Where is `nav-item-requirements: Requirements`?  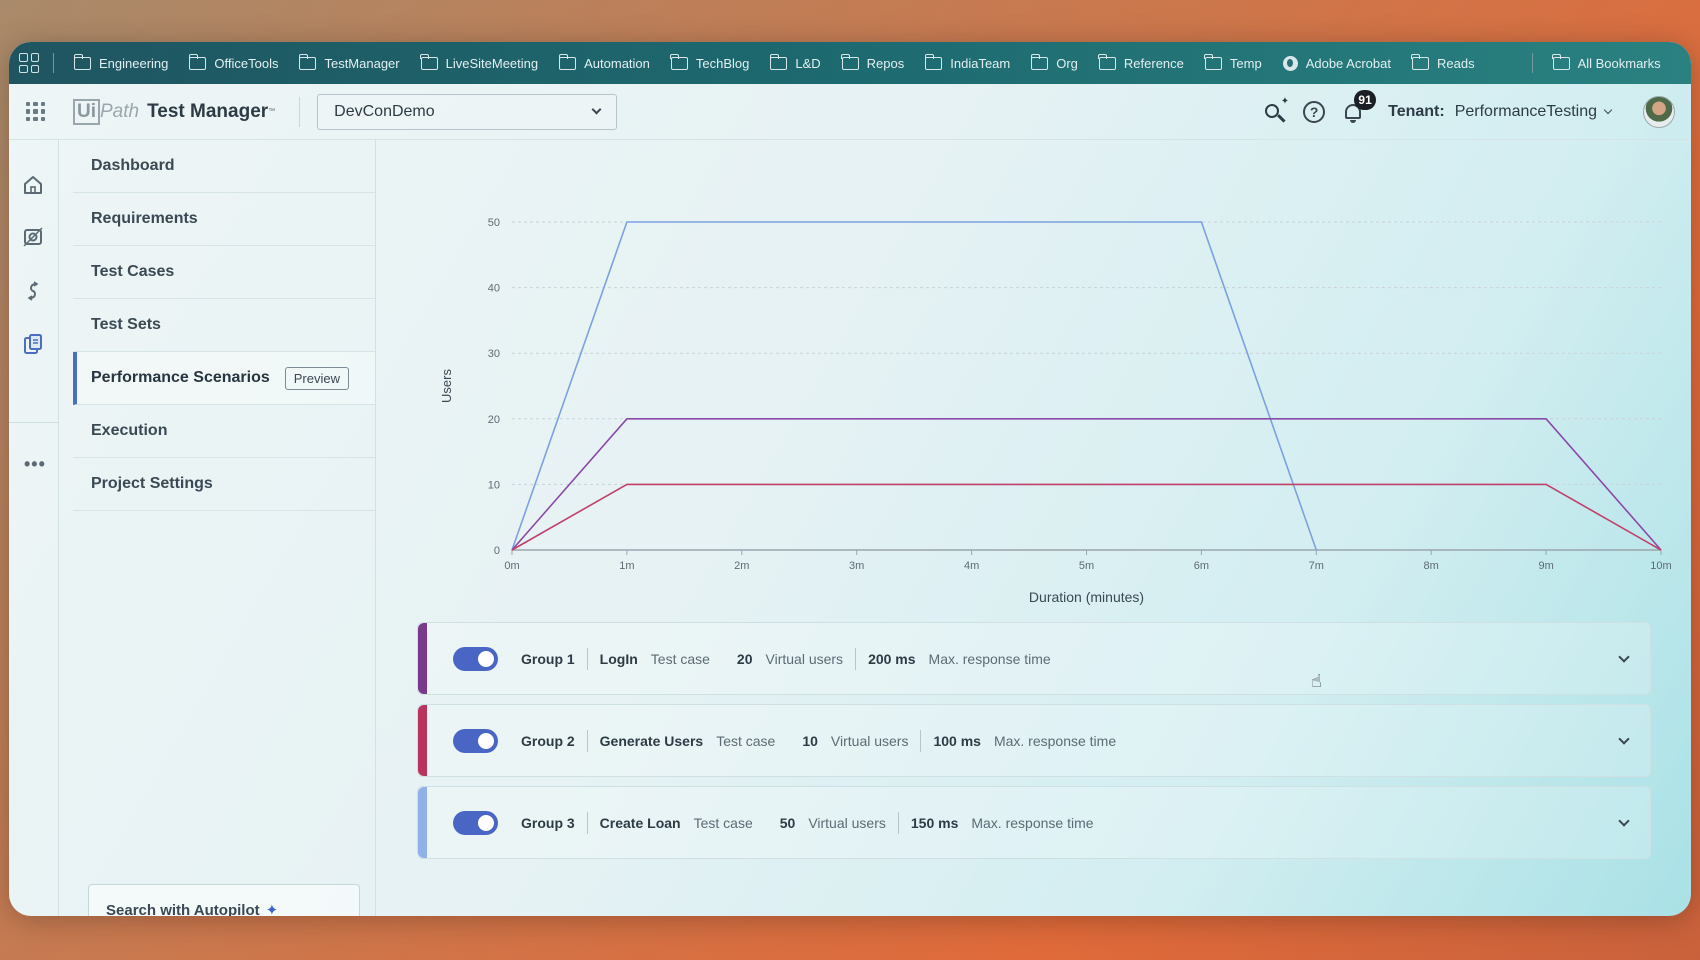 nav-item-requirements: Requirements is located at coordinates (224, 219).